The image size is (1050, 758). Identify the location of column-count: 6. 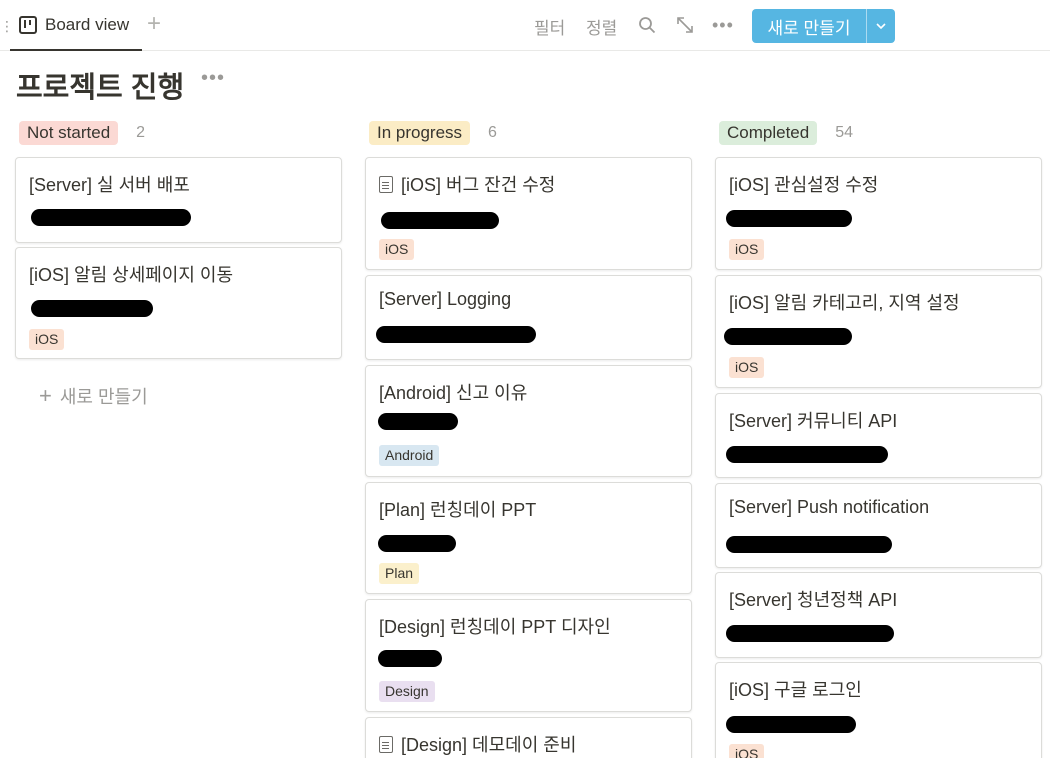
(492, 132).